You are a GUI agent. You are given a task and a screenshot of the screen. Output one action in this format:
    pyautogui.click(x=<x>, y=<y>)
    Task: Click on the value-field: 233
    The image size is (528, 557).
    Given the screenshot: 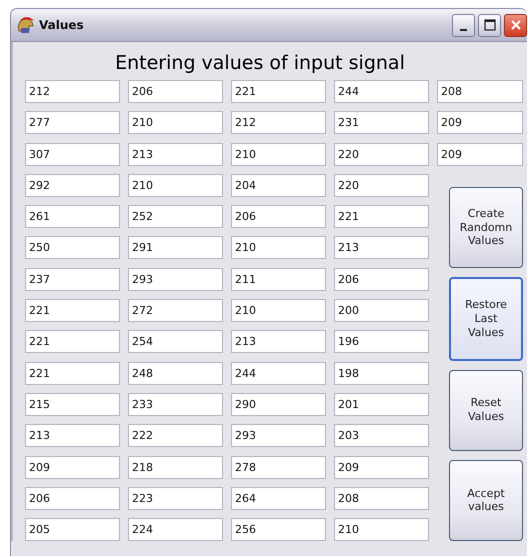 What is the action you would take?
    pyautogui.click(x=175, y=404)
    